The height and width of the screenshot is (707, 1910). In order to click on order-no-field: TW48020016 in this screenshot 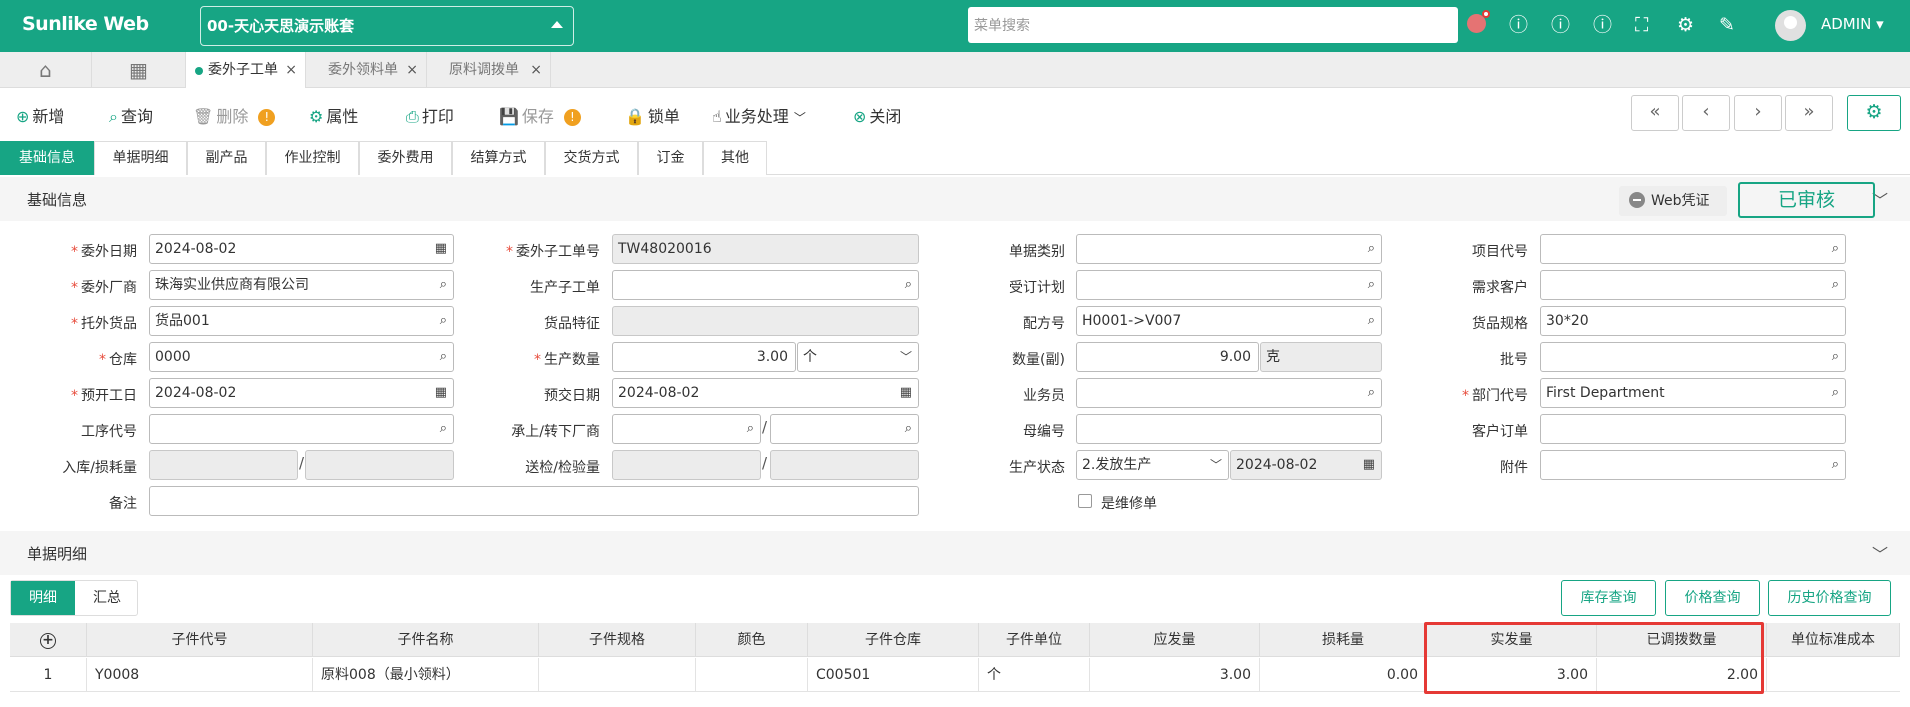, I will do `click(765, 249)`.